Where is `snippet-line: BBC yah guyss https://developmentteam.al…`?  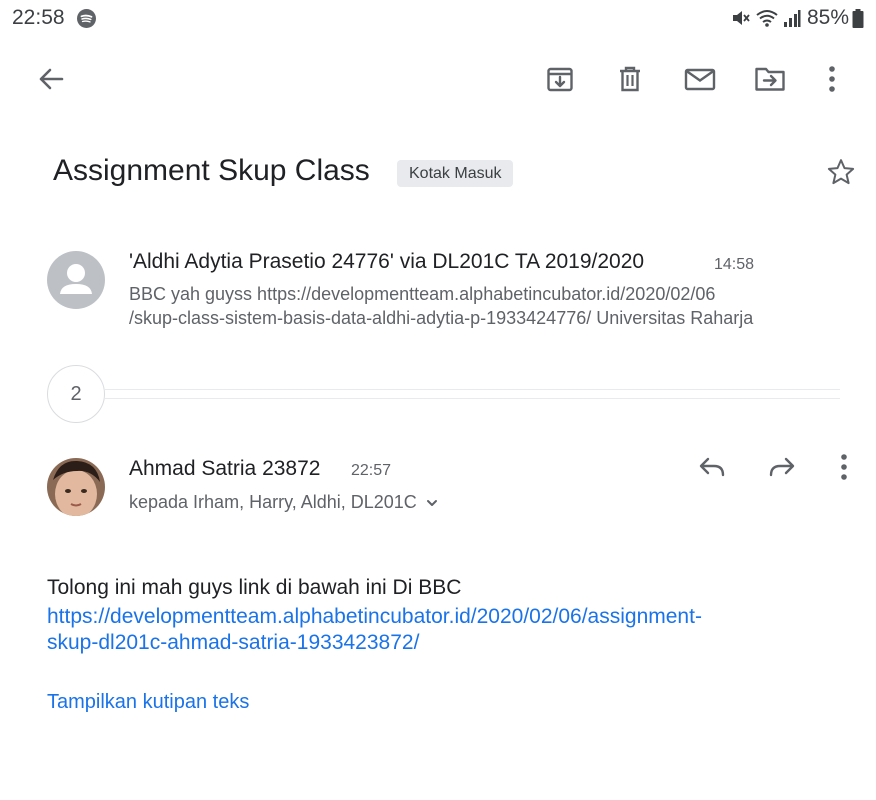
snippet-line: BBC yah guyss https://developmentteam.al… is located at coordinates (422, 294).